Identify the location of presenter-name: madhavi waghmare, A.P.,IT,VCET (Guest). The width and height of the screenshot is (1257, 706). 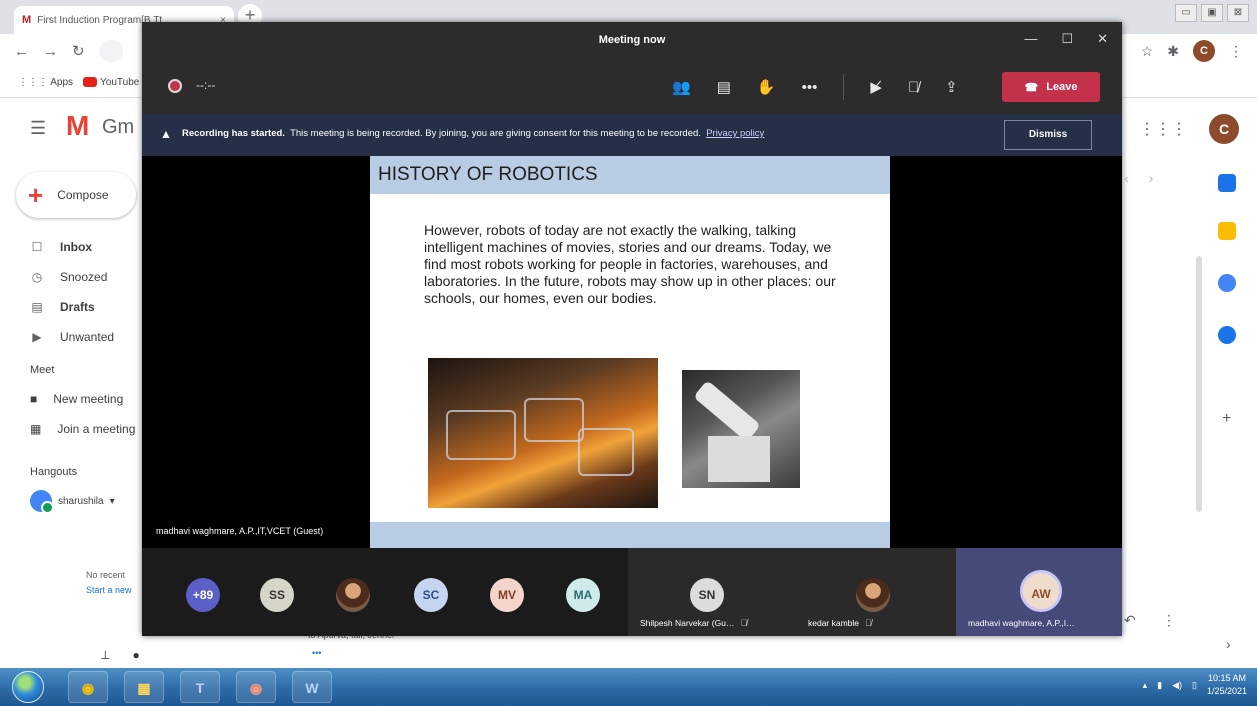
(240, 531).